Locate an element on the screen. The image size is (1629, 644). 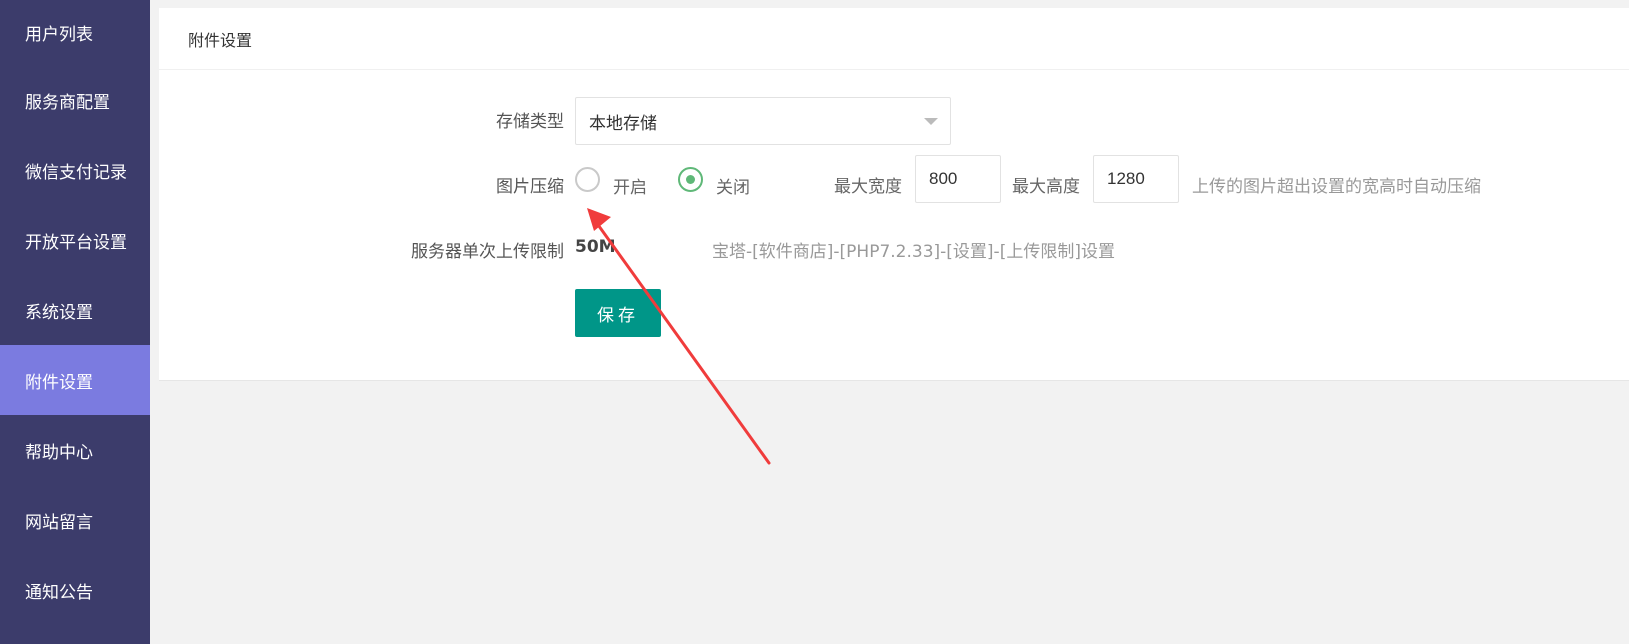
sidebar-item-label: 微信支付记录 is located at coordinates (76, 172).